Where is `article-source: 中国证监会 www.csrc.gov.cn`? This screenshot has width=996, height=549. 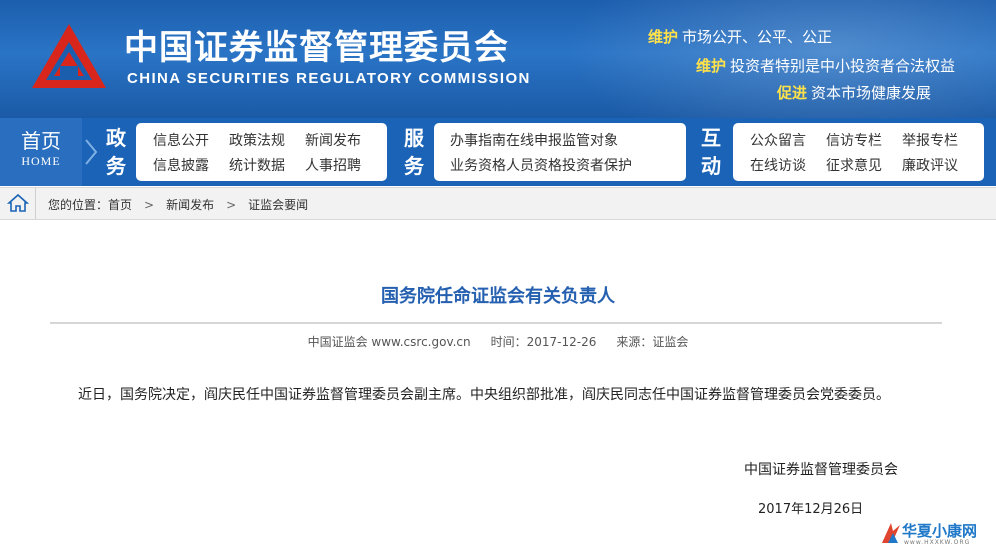 article-source: 中国证监会 www.csrc.gov.cn is located at coordinates (389, 342).